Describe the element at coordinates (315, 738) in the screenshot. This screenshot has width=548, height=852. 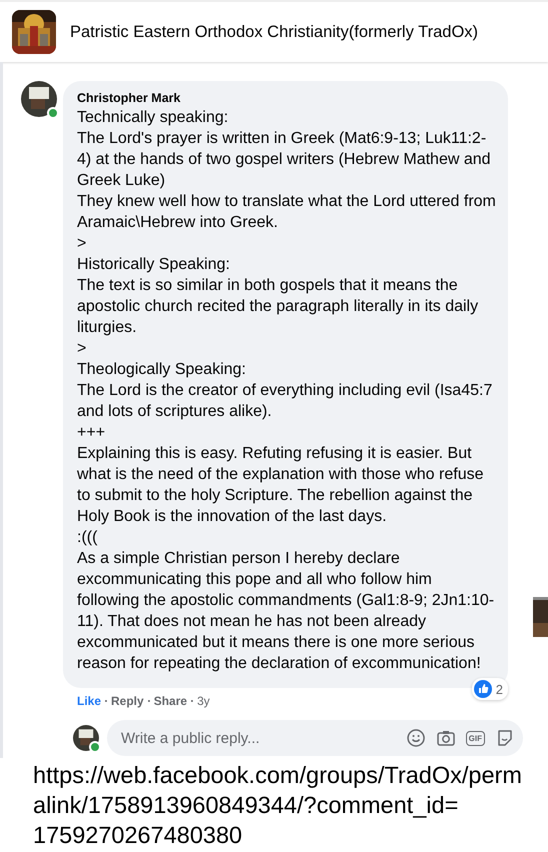
I see `reply-field: Write a public reply... GIF` at that location.